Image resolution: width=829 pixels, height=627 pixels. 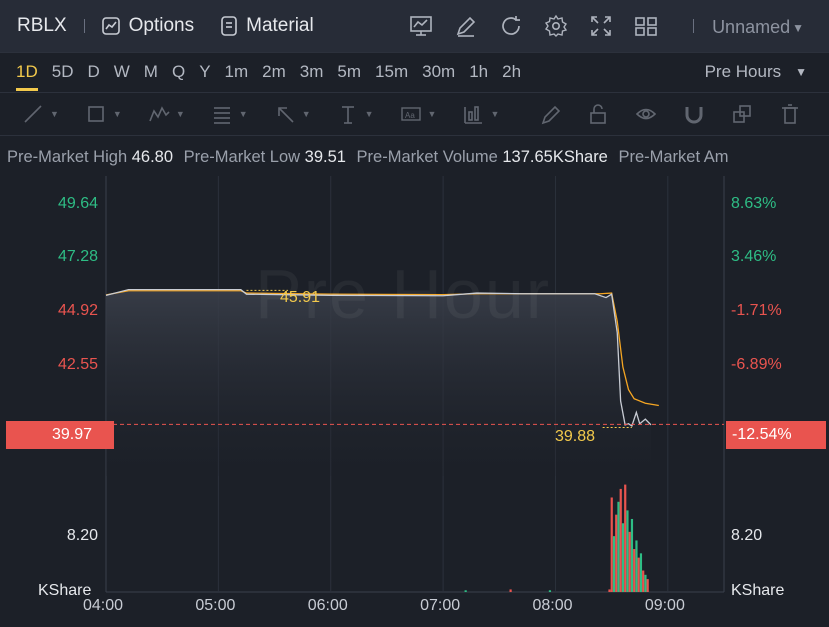 I want to click on time-axis-tick: 06:00, so click(x=327, y=605).